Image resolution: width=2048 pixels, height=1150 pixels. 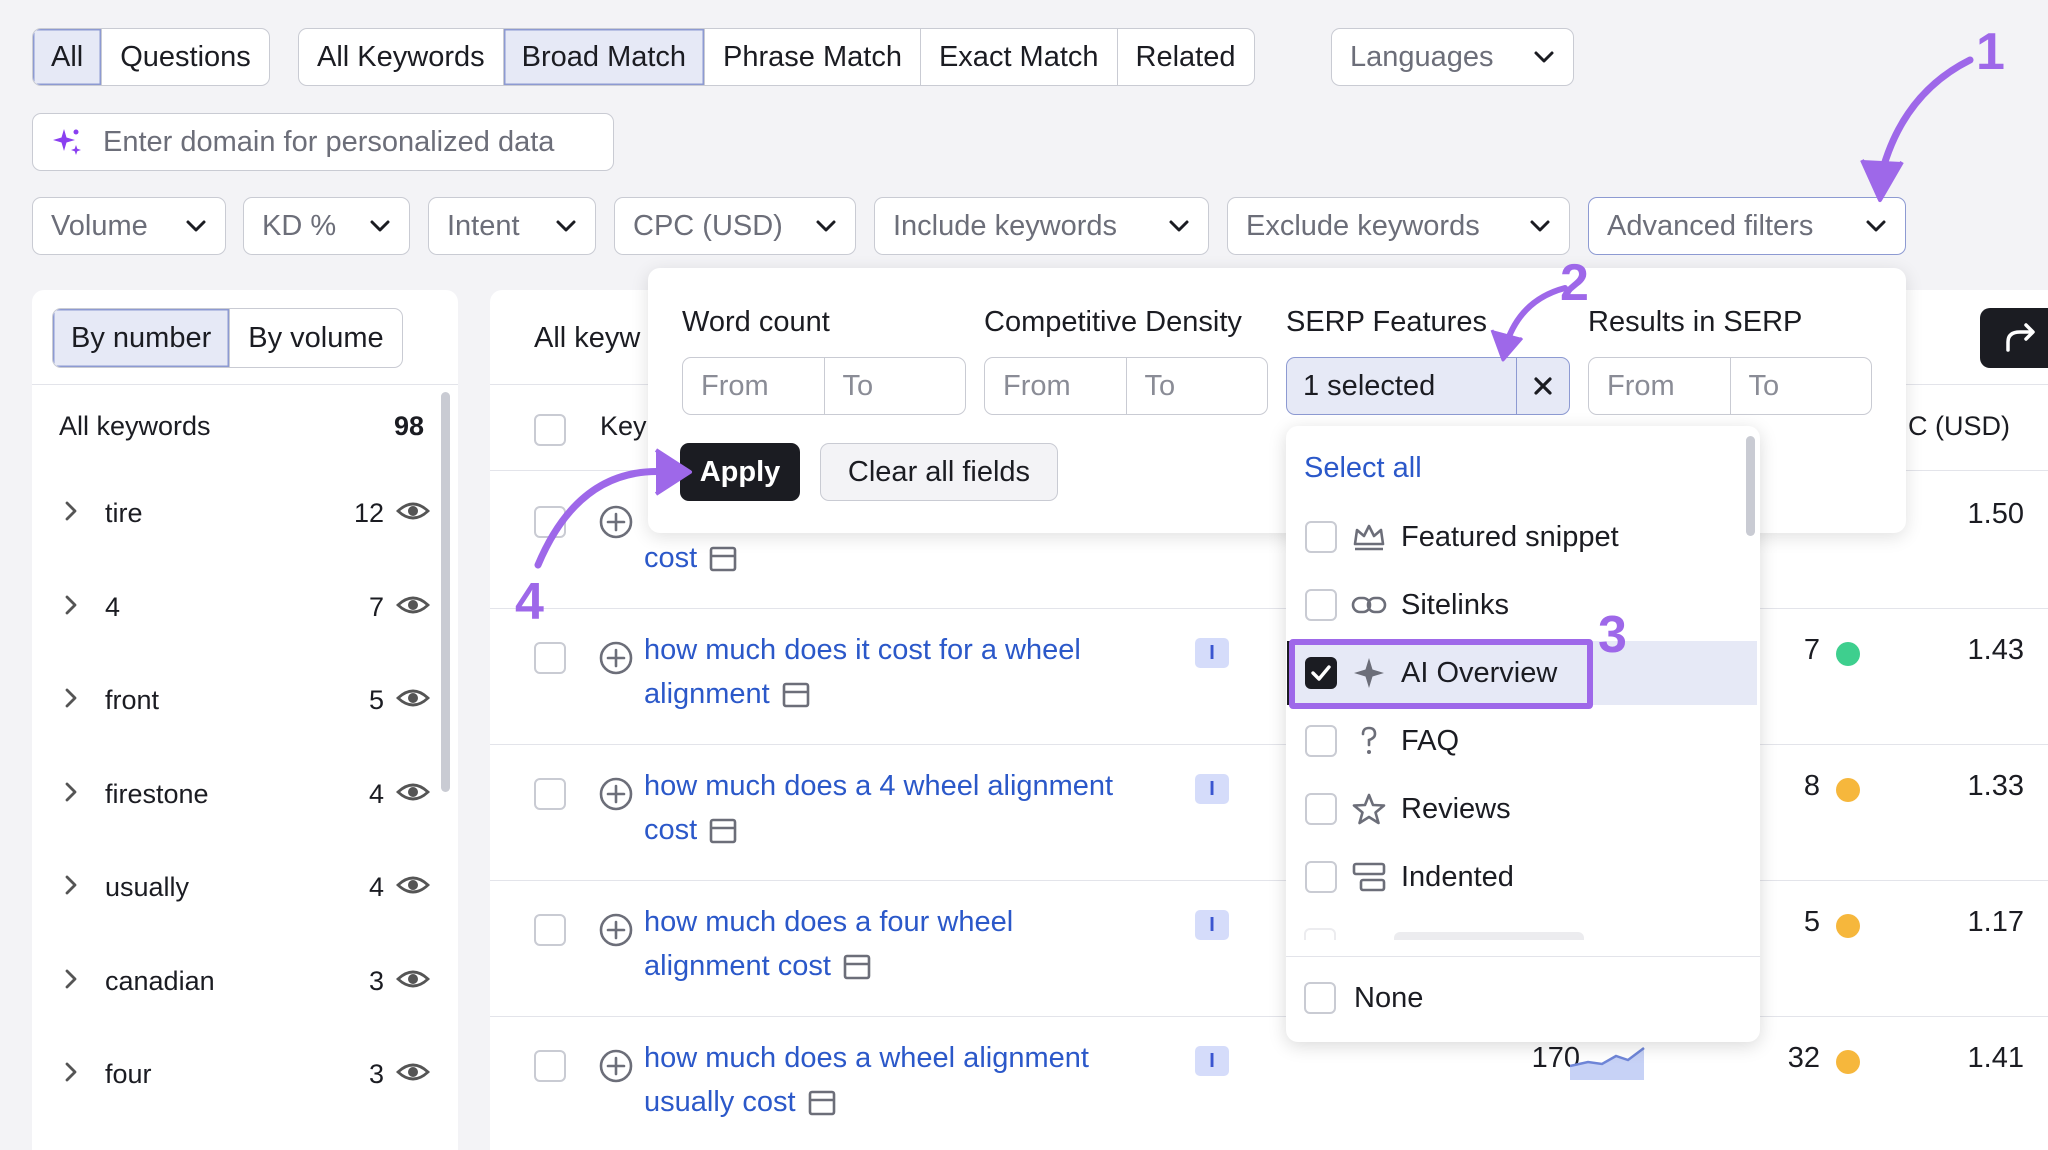 I want to click on annotation-2: 2, so click(x=1574, y=283).